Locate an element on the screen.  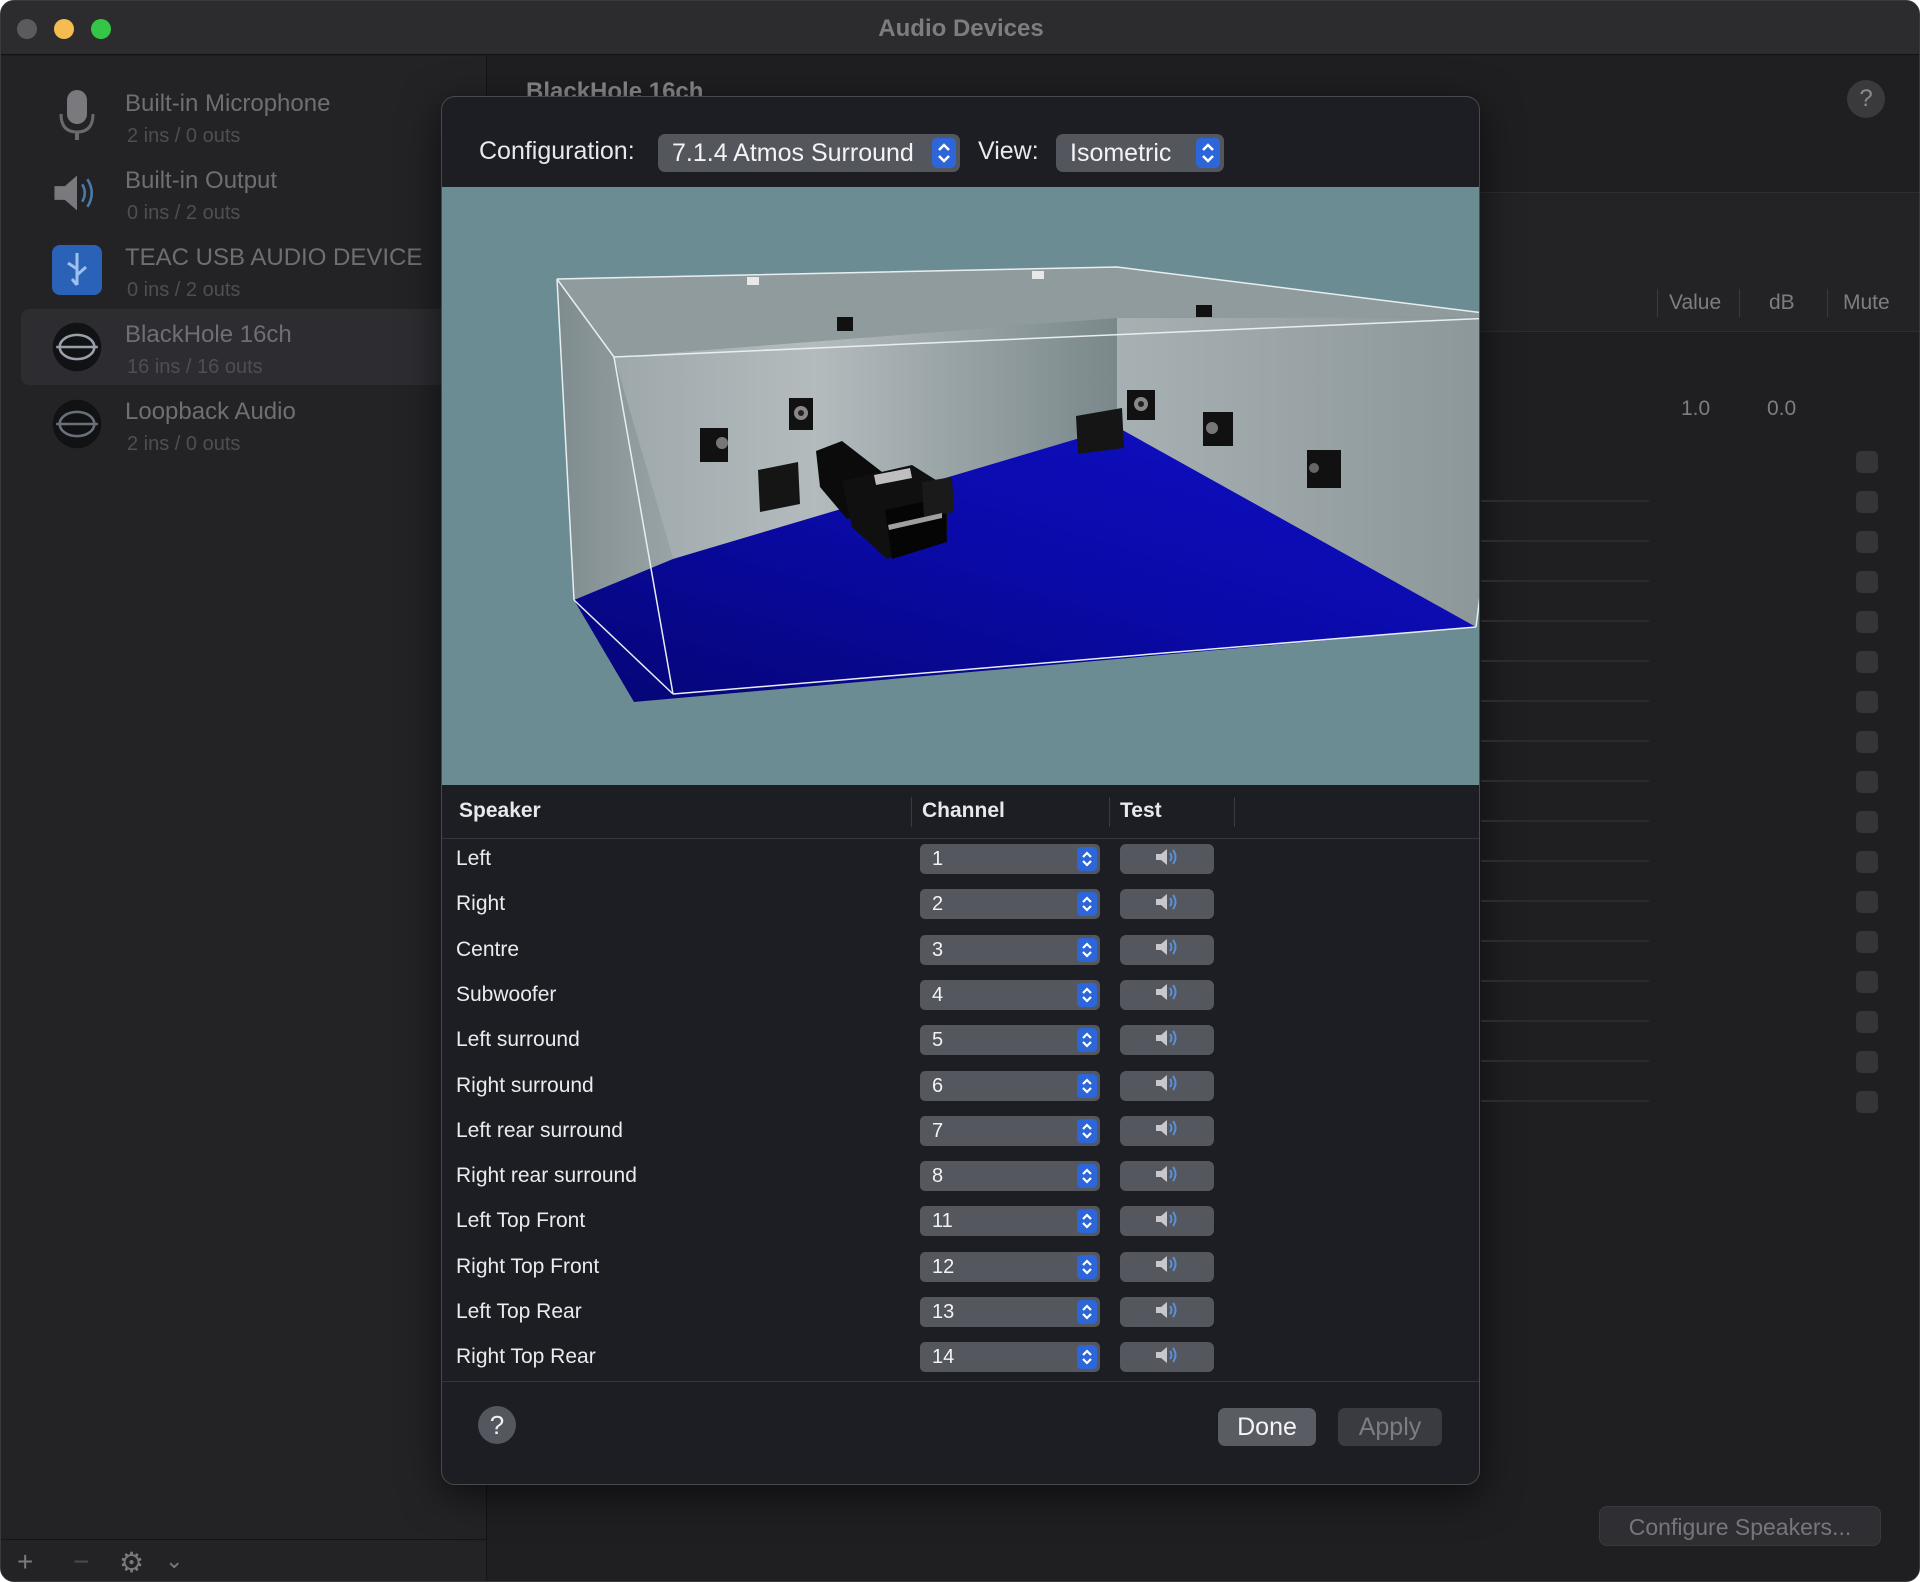
device-item-loopback-audio: Loopback Audio 2 ins / 0 outs is located at coordinates (251, 424).